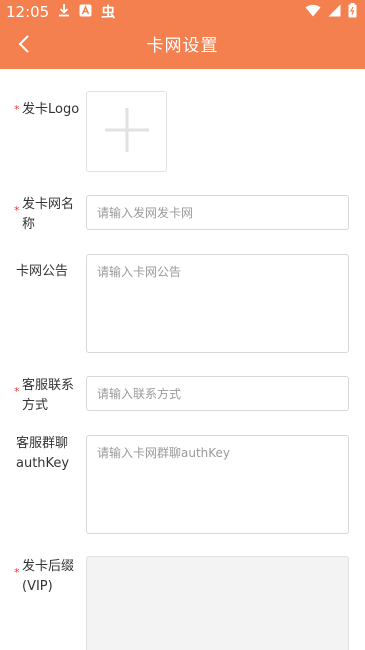  I want to click on app-glyph-icon: 虫, so click(108, 13).